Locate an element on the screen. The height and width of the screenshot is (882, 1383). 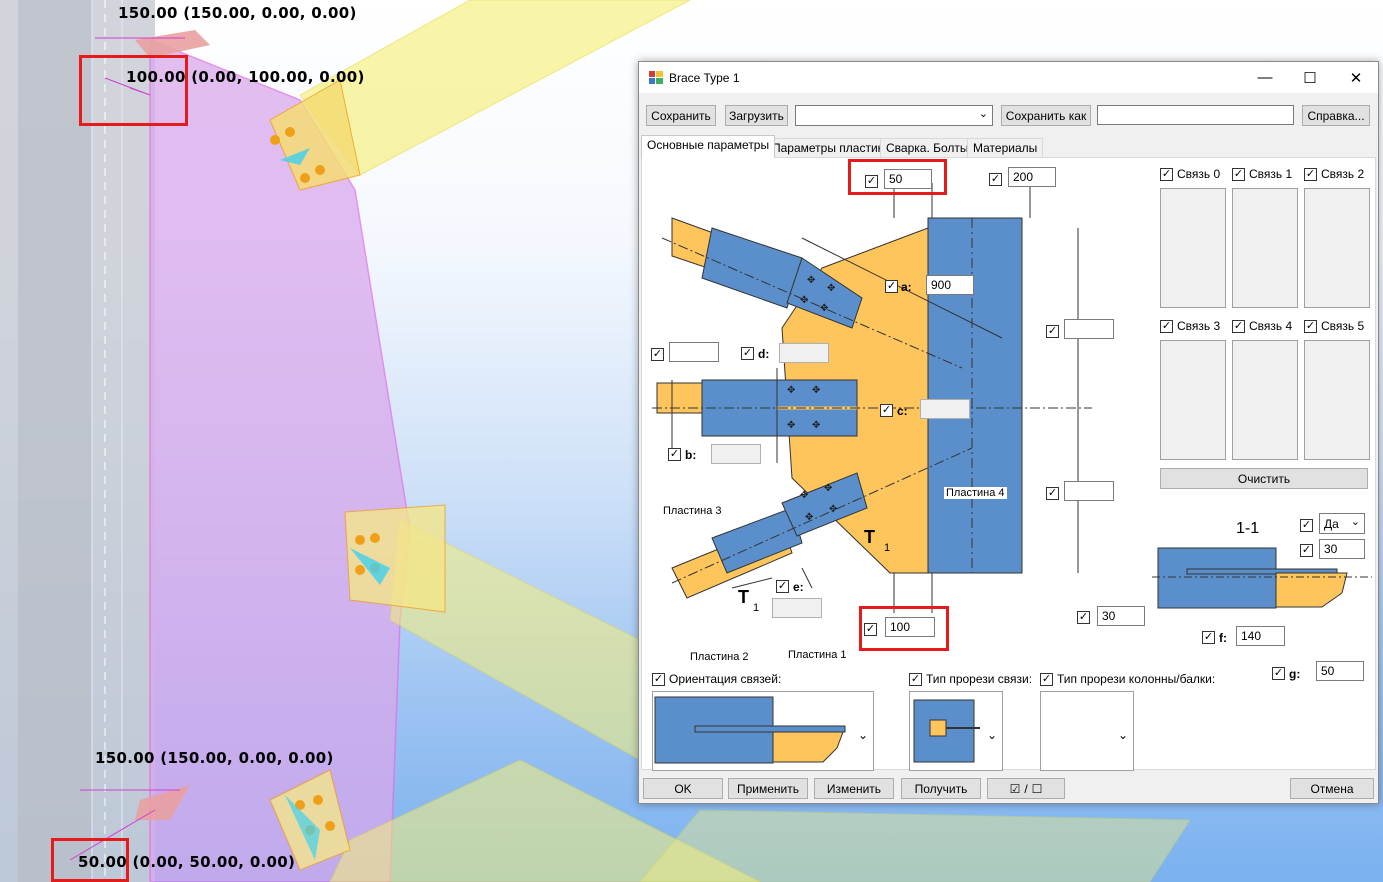
orientation-picker: ⌄ is located at coordinates (763, 731).